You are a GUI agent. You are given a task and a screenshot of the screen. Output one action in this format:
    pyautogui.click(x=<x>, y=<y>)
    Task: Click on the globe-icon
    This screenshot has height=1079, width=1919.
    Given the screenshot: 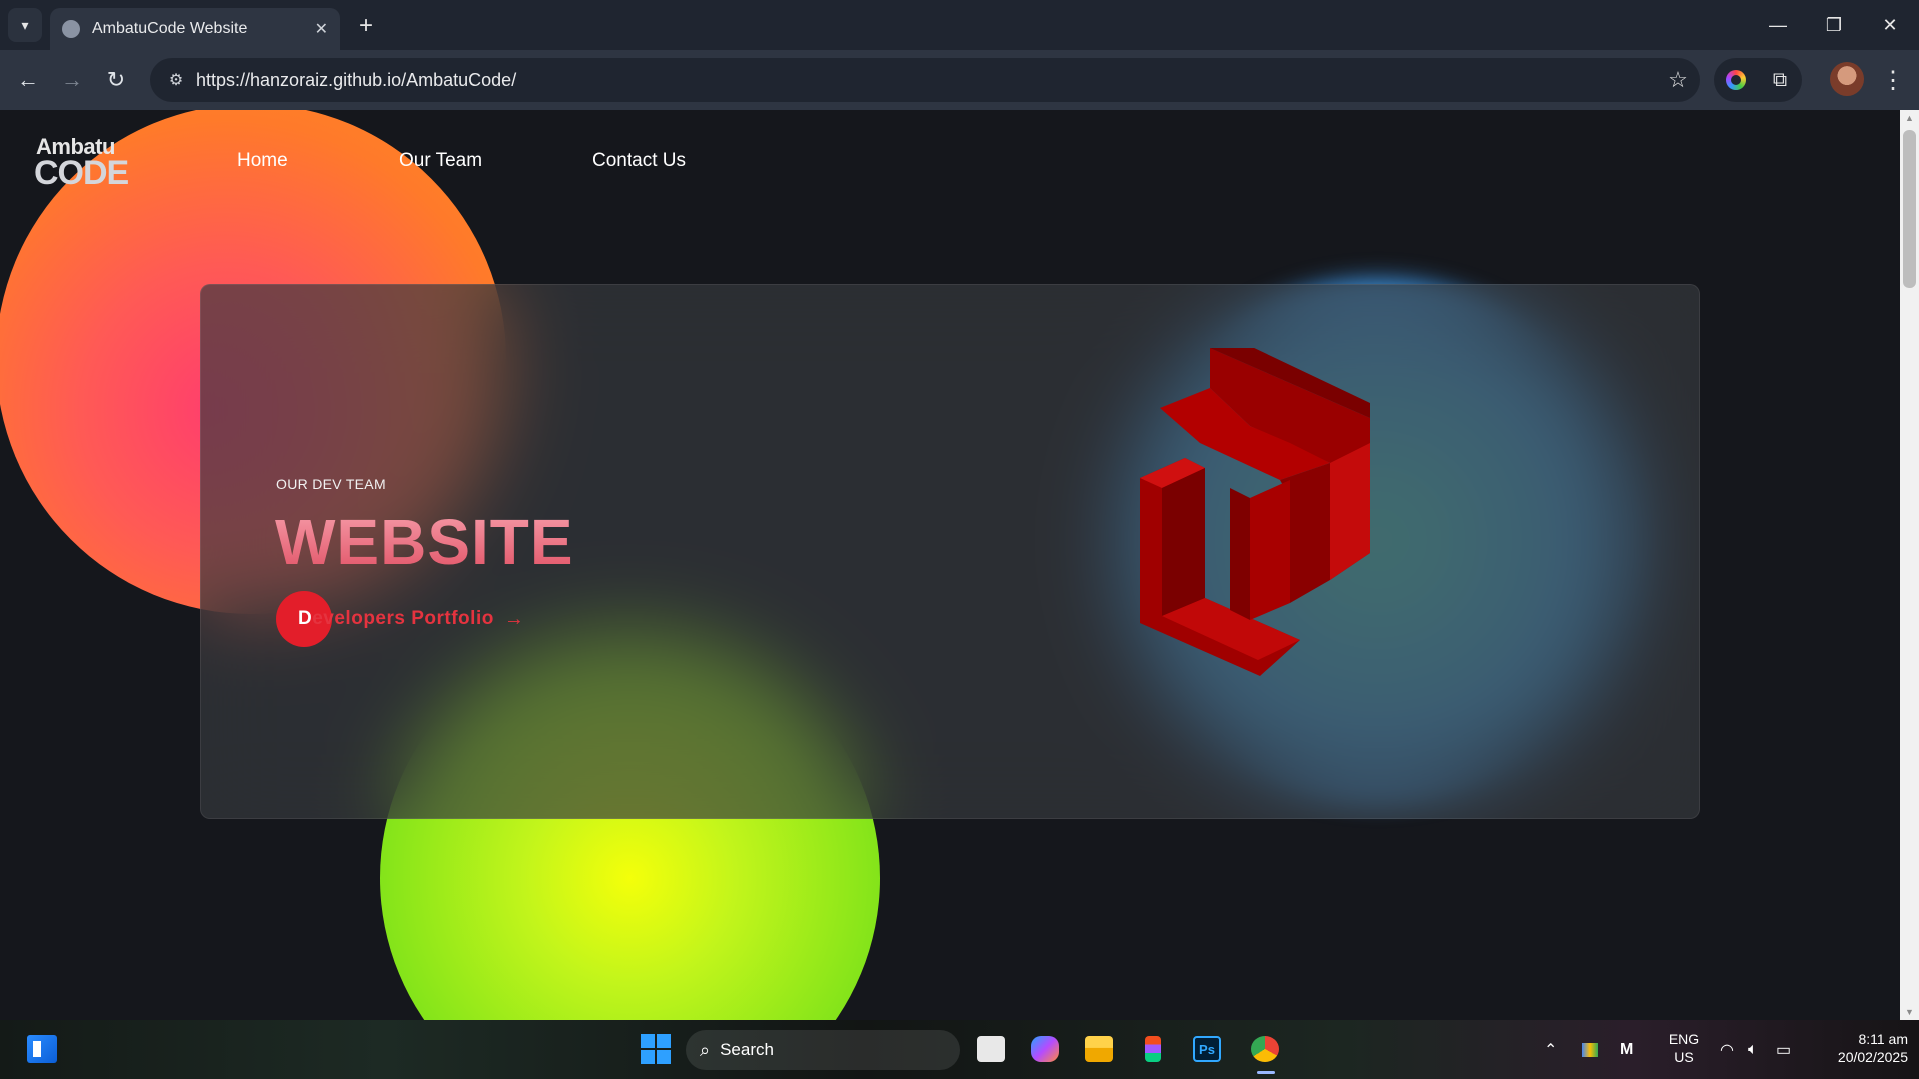 What is the action you would take?
    pyautogui.click(x=71, y=29)
    